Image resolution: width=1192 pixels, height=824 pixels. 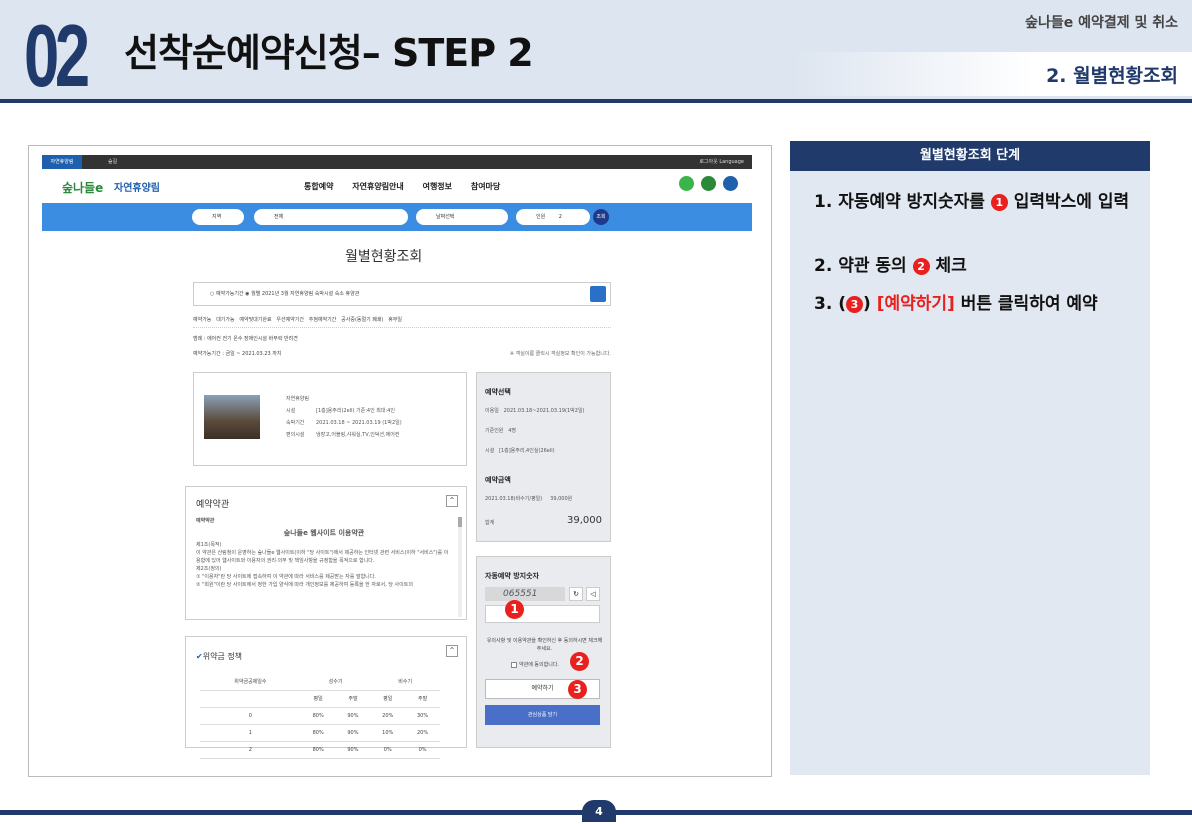 I want to click on facility-legend: 범례 : 에어컨 전기 온수 장애인시설 바무락 반려견, so click(x=245, y=339).